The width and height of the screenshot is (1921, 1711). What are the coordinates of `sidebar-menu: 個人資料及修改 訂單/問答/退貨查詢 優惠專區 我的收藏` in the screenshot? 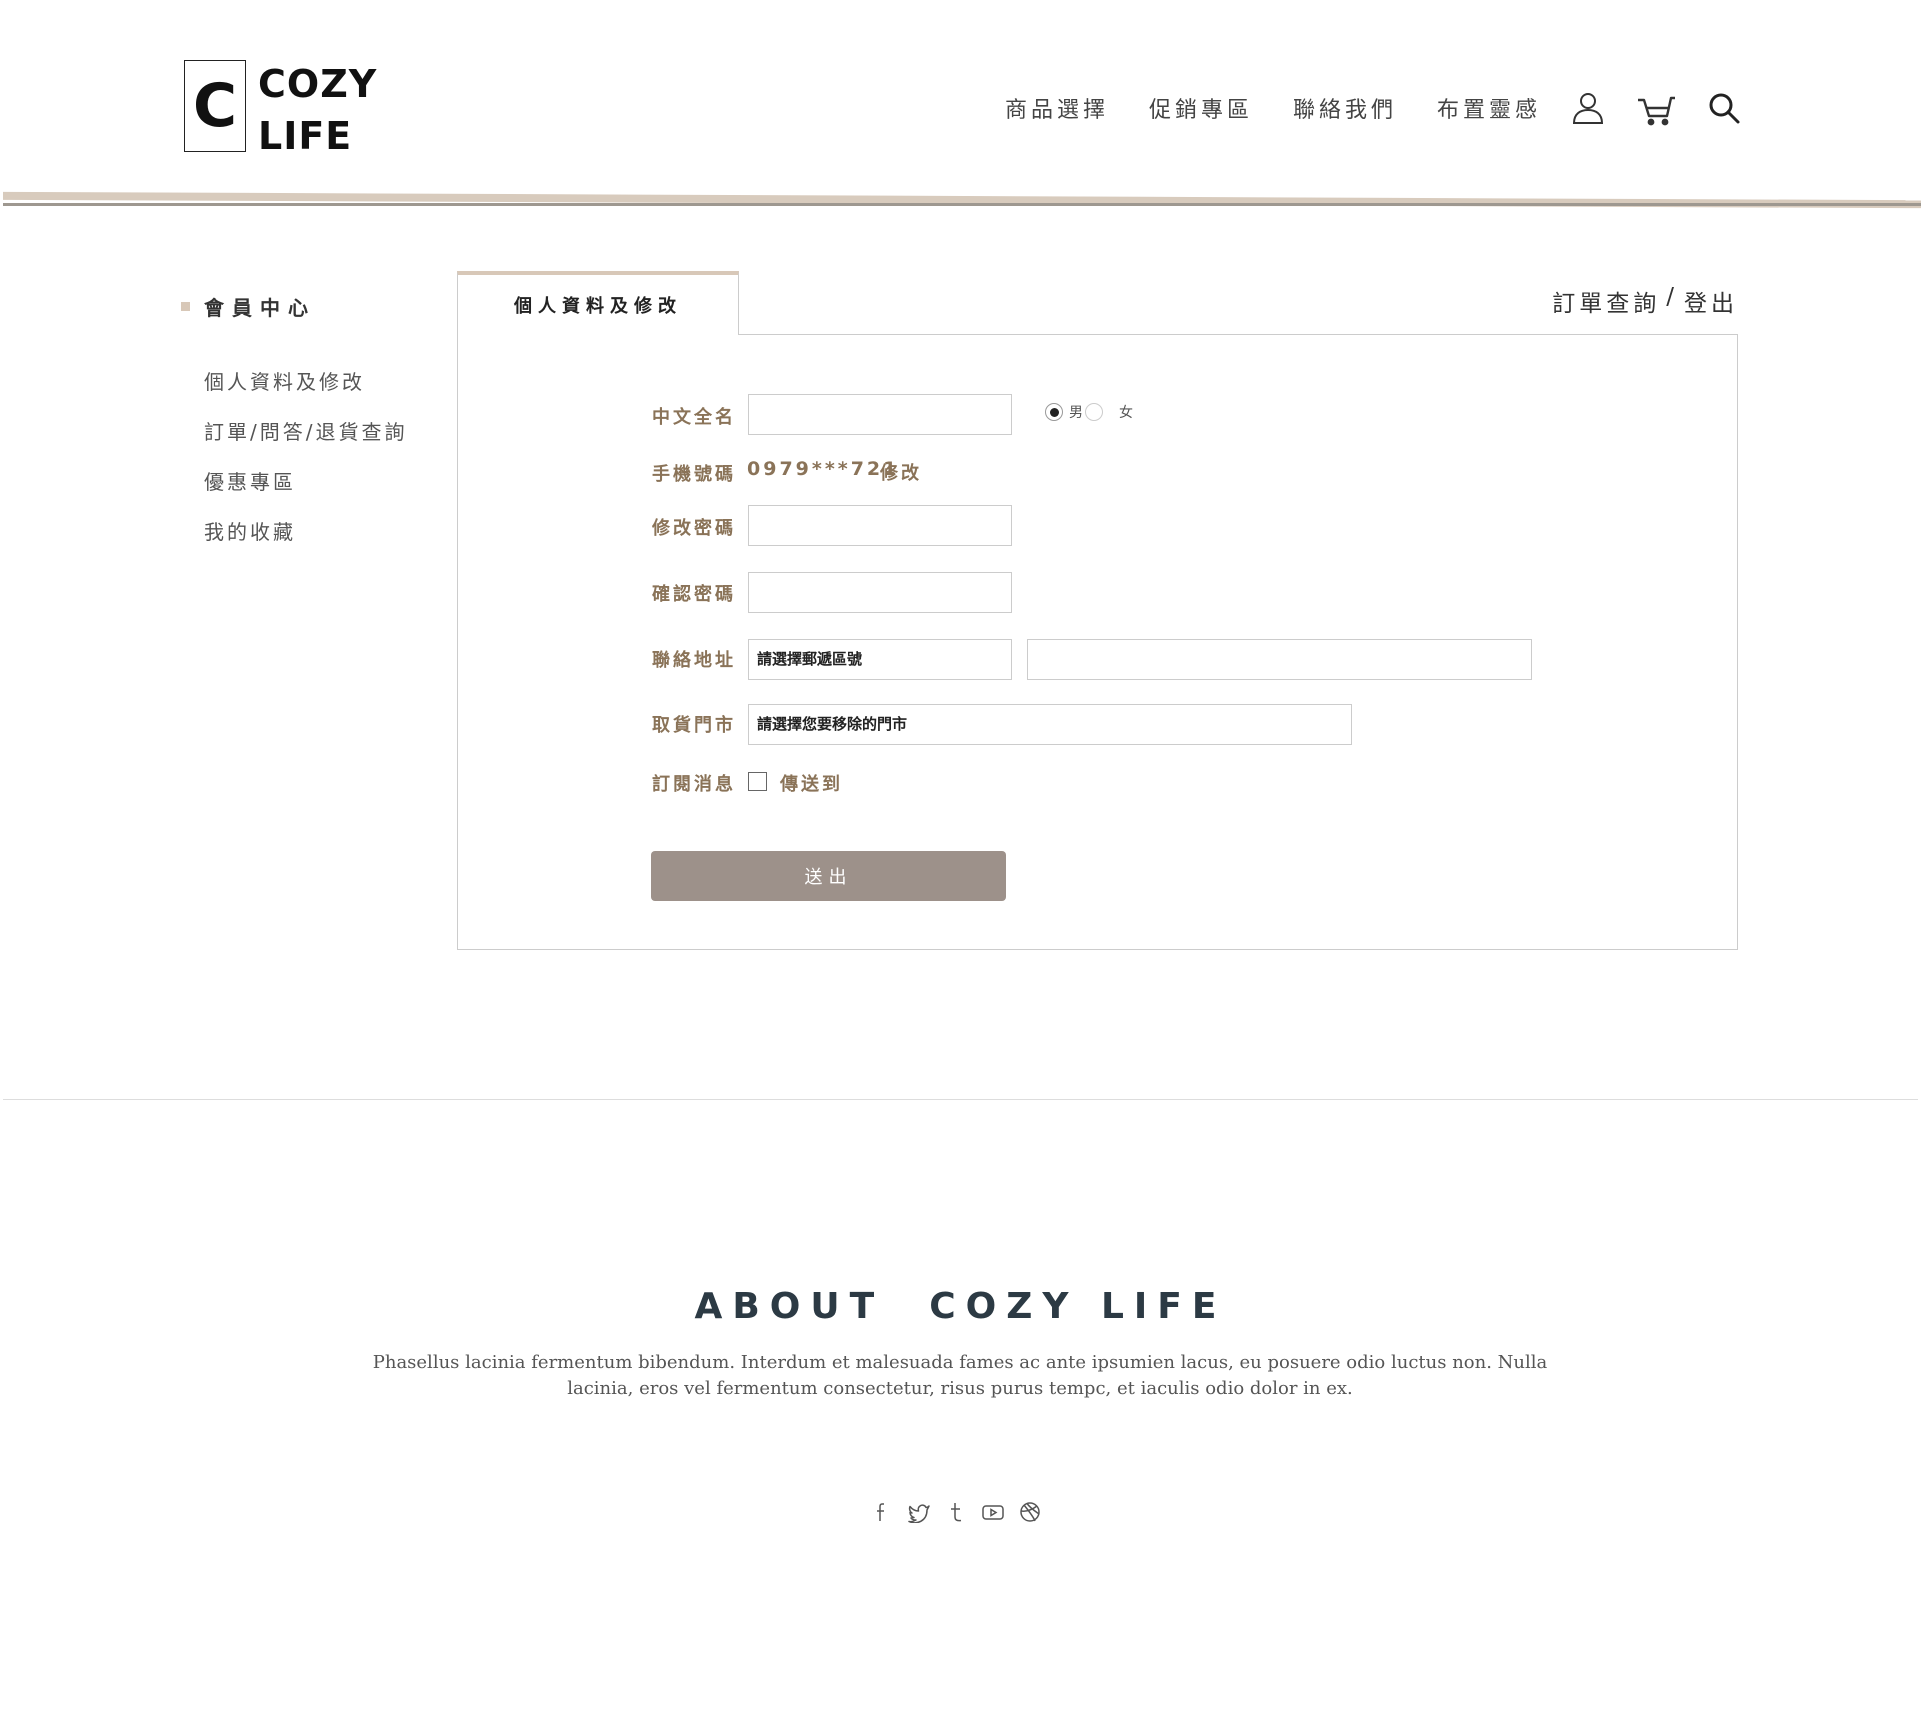 It's located at (305, 470).